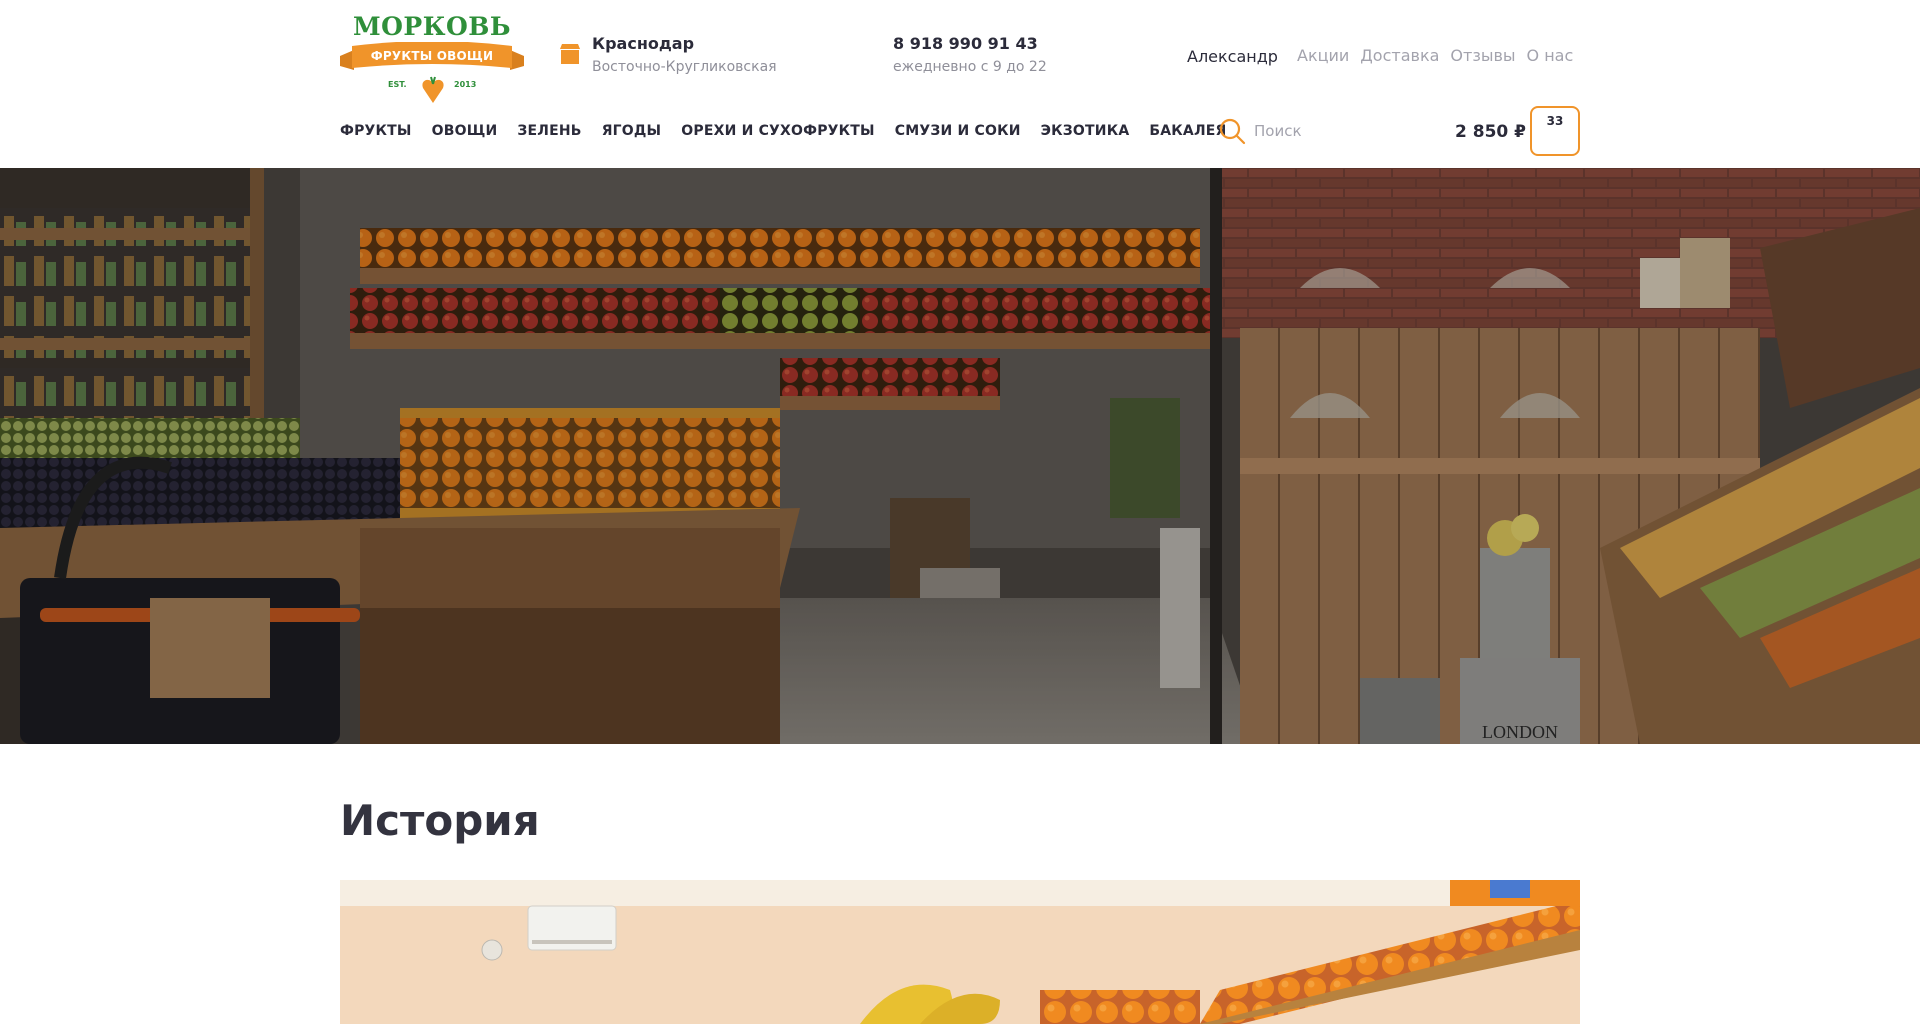 The height and width of the screenshot is (1024, 1920). I want to click on nav-link-about: О нас, so click(1550, 55).